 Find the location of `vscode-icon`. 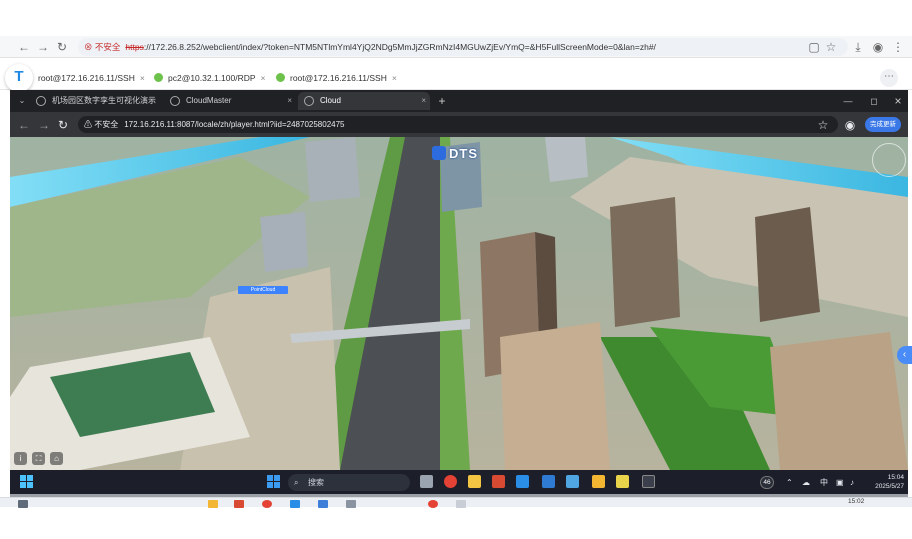

vscode-icon is located at coordinates (522, 481).